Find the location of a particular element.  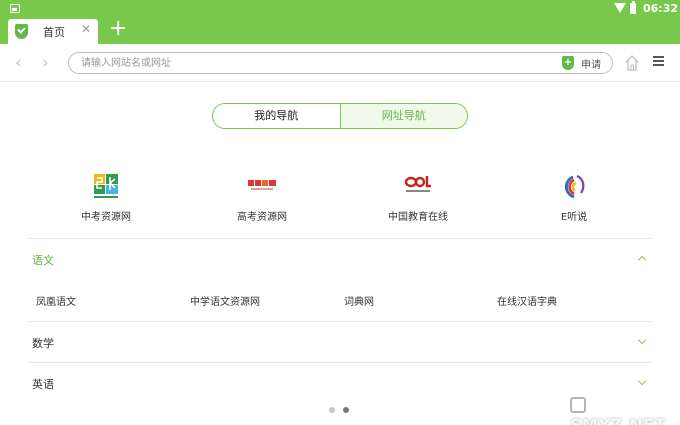

tab-home: 首页 ✕ is located at coordinates (53, 31).